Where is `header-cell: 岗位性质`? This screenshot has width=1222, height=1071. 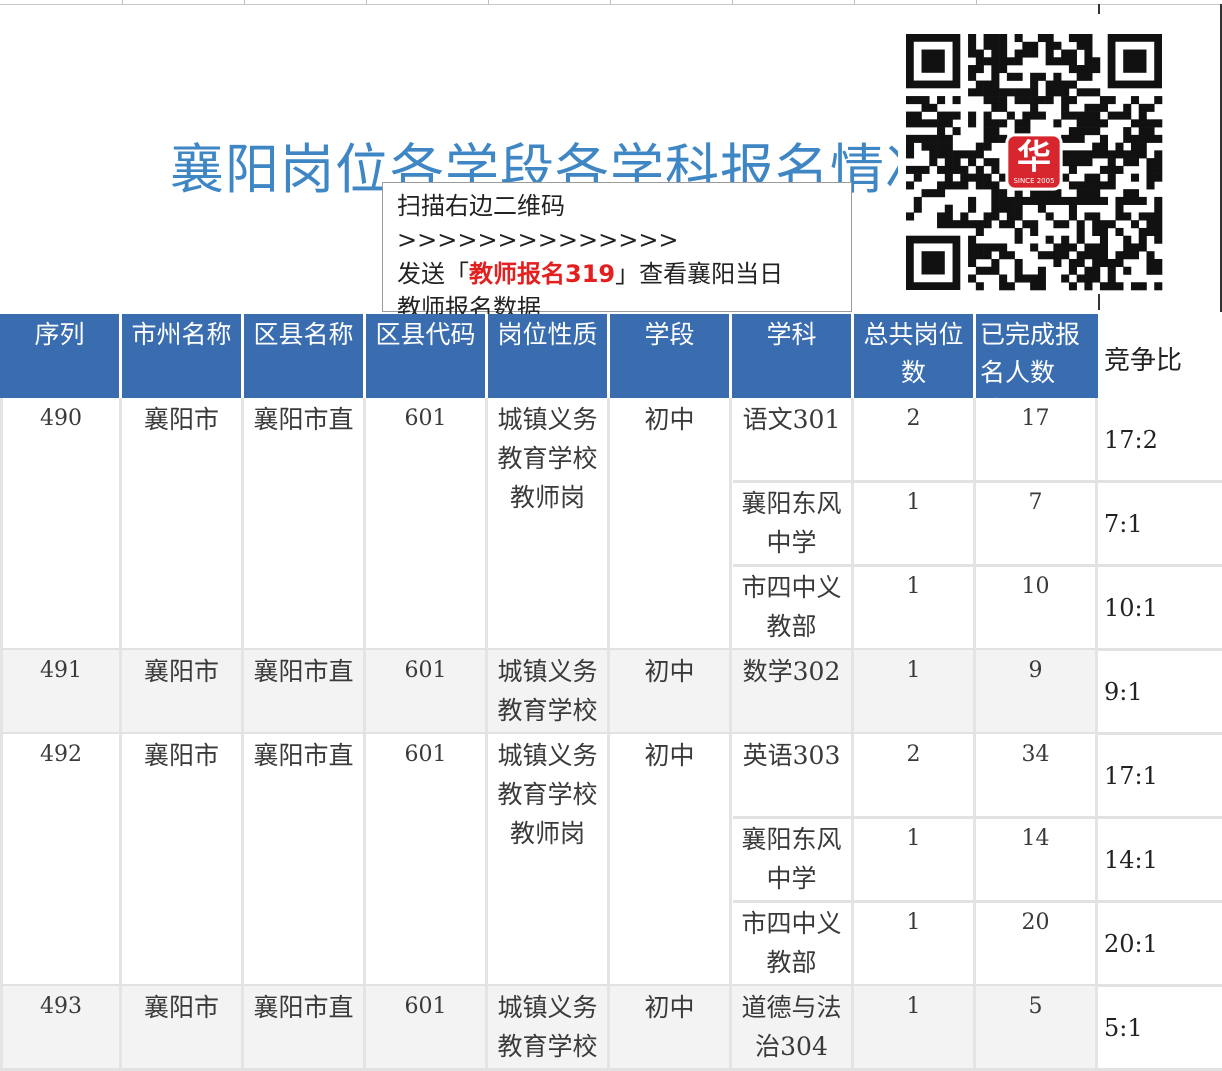
header-cell: 岗位性质 is located at coordinates (549, 356).